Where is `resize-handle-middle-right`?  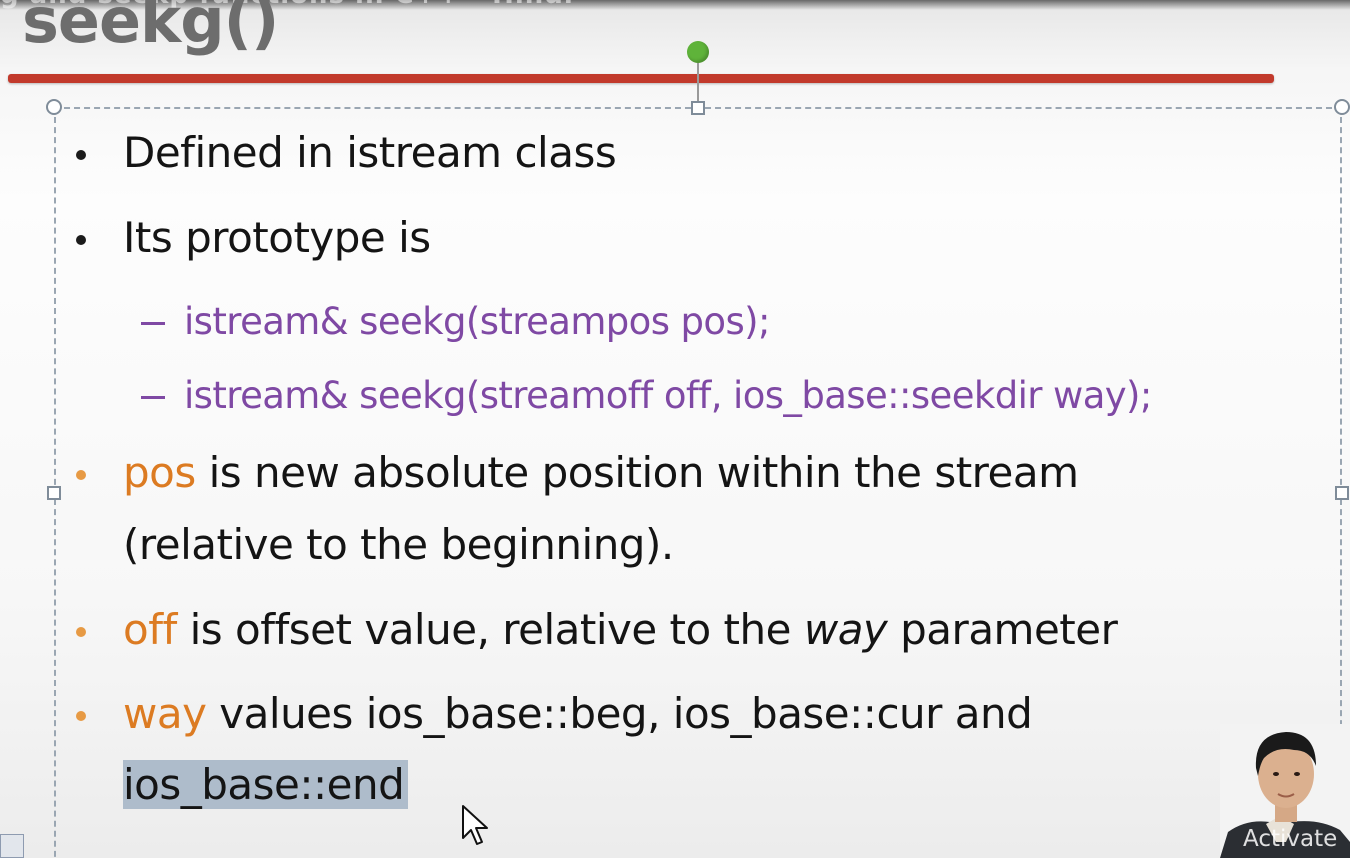 resize-handle-middle-right is located at coordinates (1342, 493).